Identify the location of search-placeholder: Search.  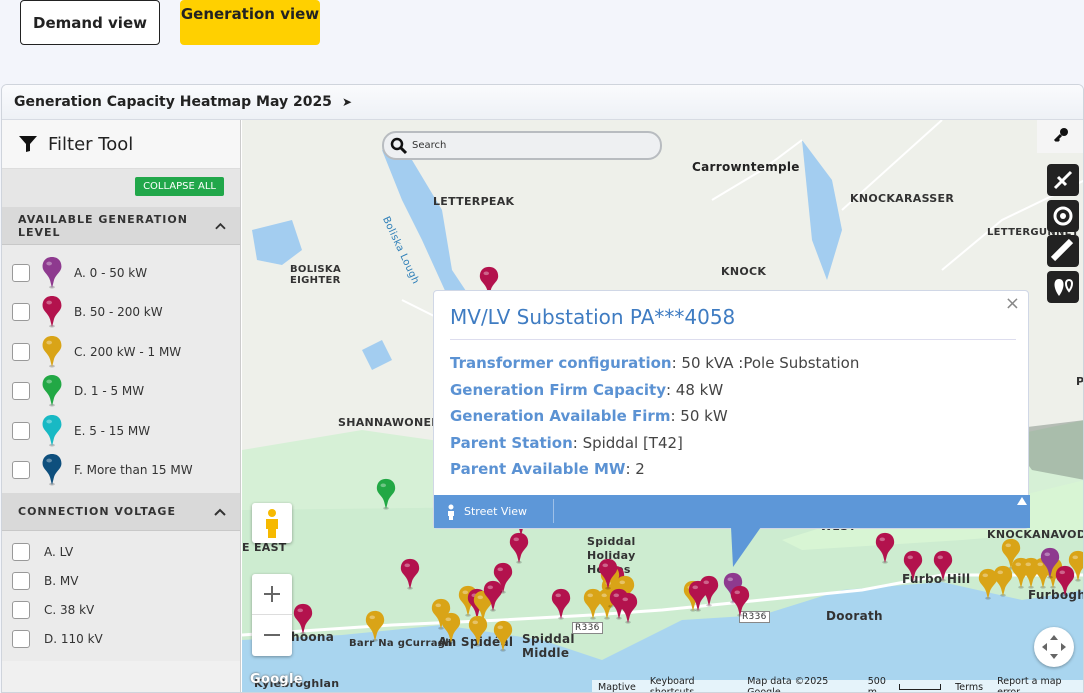
(429, 145).